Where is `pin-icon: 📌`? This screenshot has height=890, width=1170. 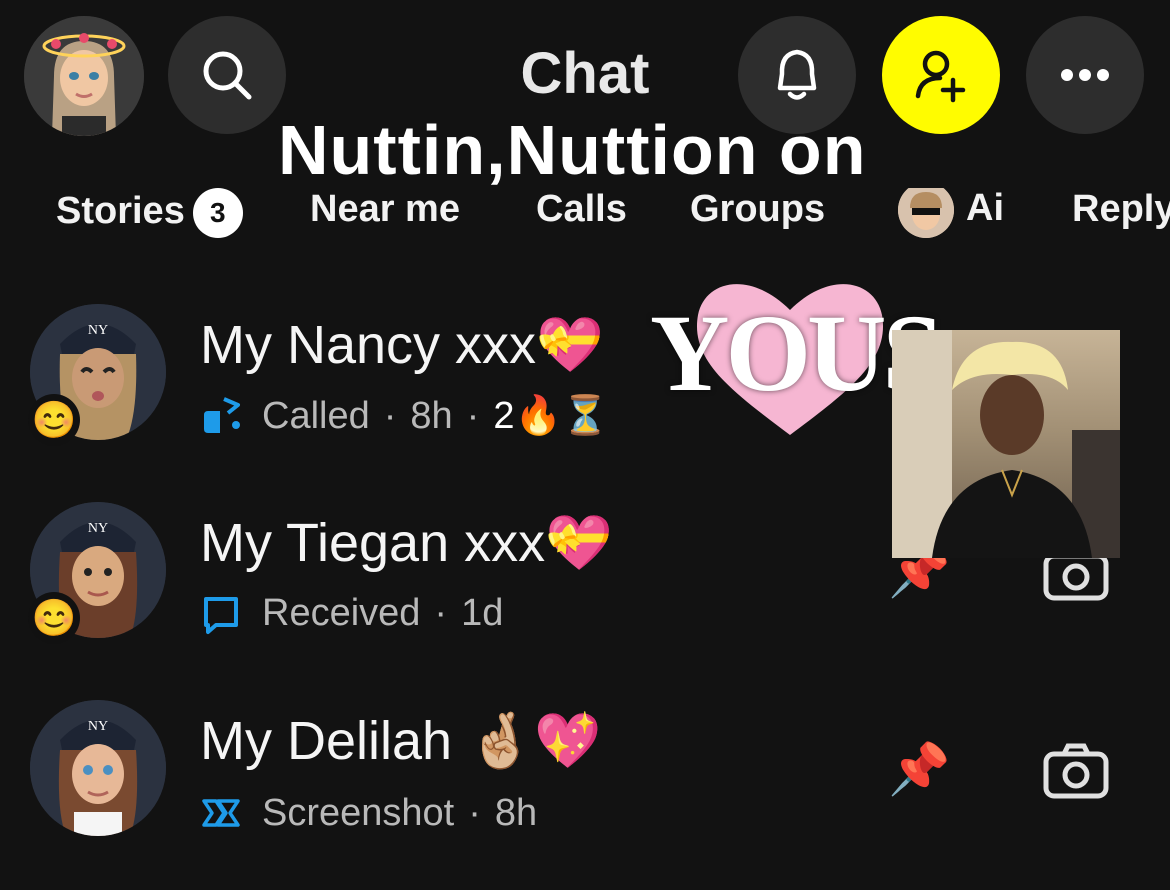 pin-icon: 📌 is located at coordinates (919, 769).